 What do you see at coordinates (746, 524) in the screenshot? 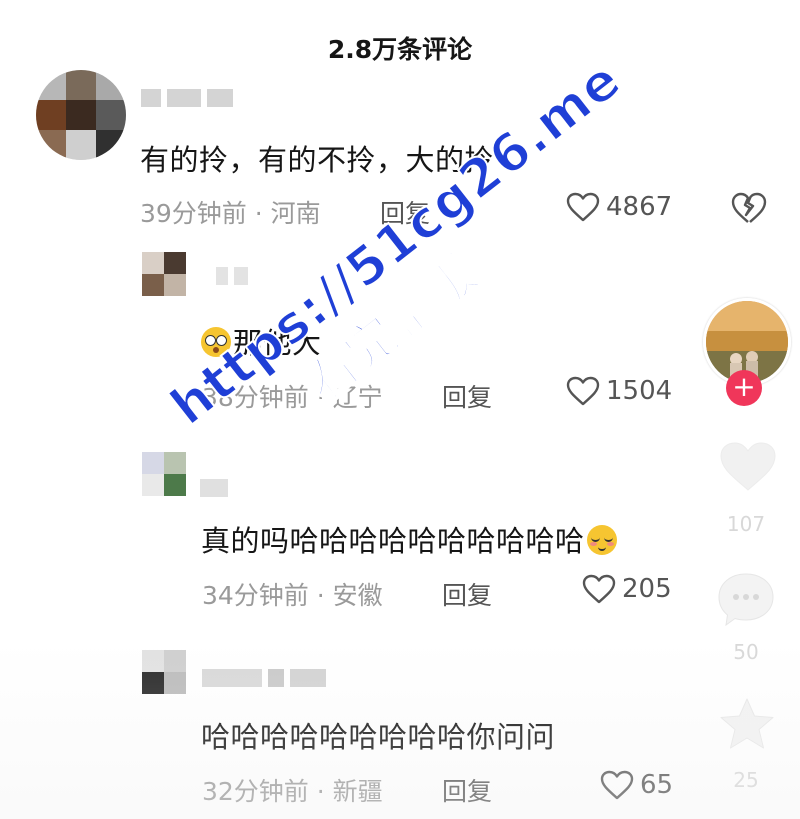
I see `video-like-count: 107` at bounding box center [746, 524].